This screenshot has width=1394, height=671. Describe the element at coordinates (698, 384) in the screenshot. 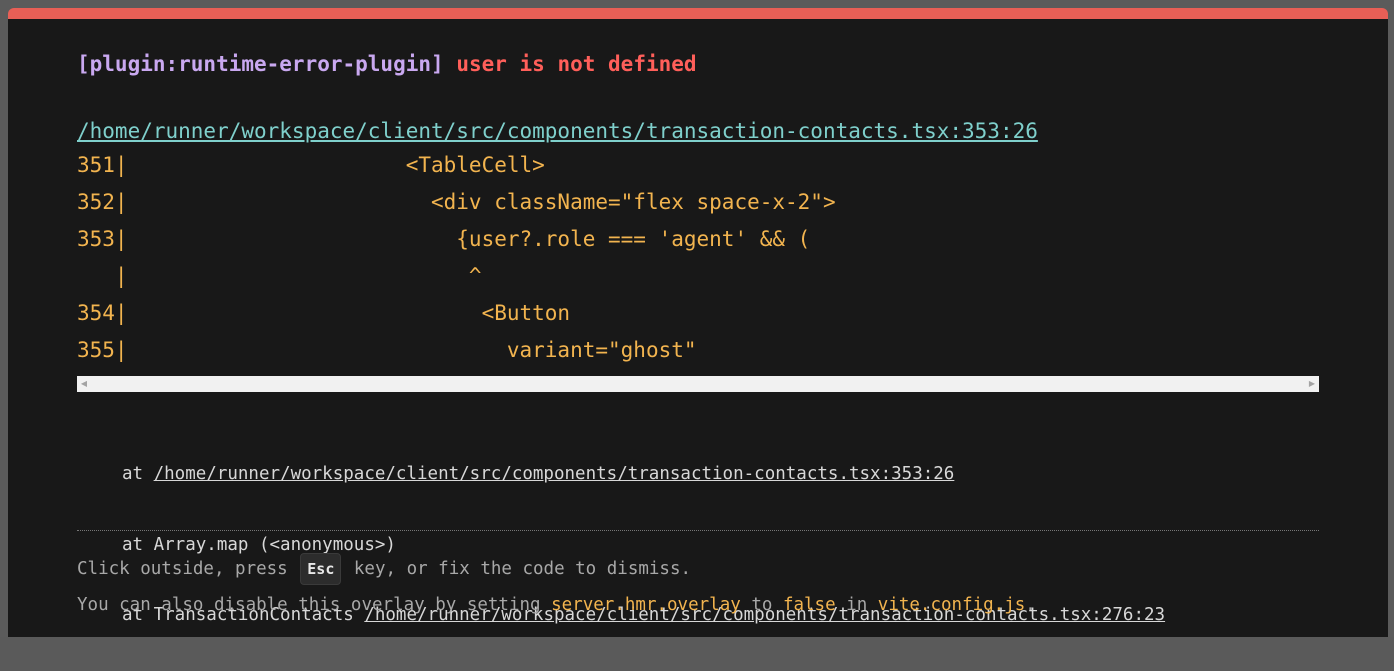

I see `code-frame-scrollbar: ◀ ▶` at that location.